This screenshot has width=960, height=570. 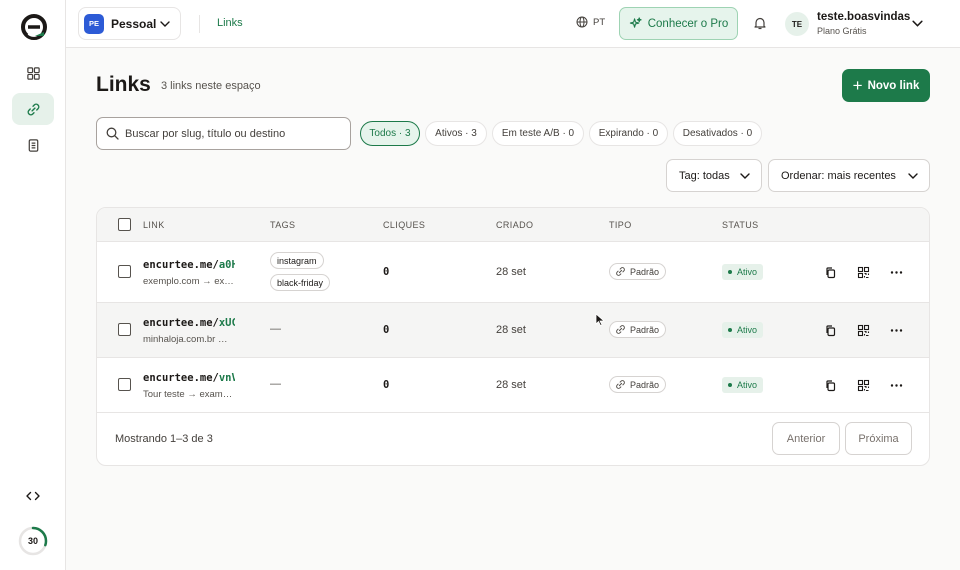 What do you see at coordinates (628, 133) in the screenshot?
I see `filter-chip-expiring: Expirando · 0` at bounding box center [628, 133].